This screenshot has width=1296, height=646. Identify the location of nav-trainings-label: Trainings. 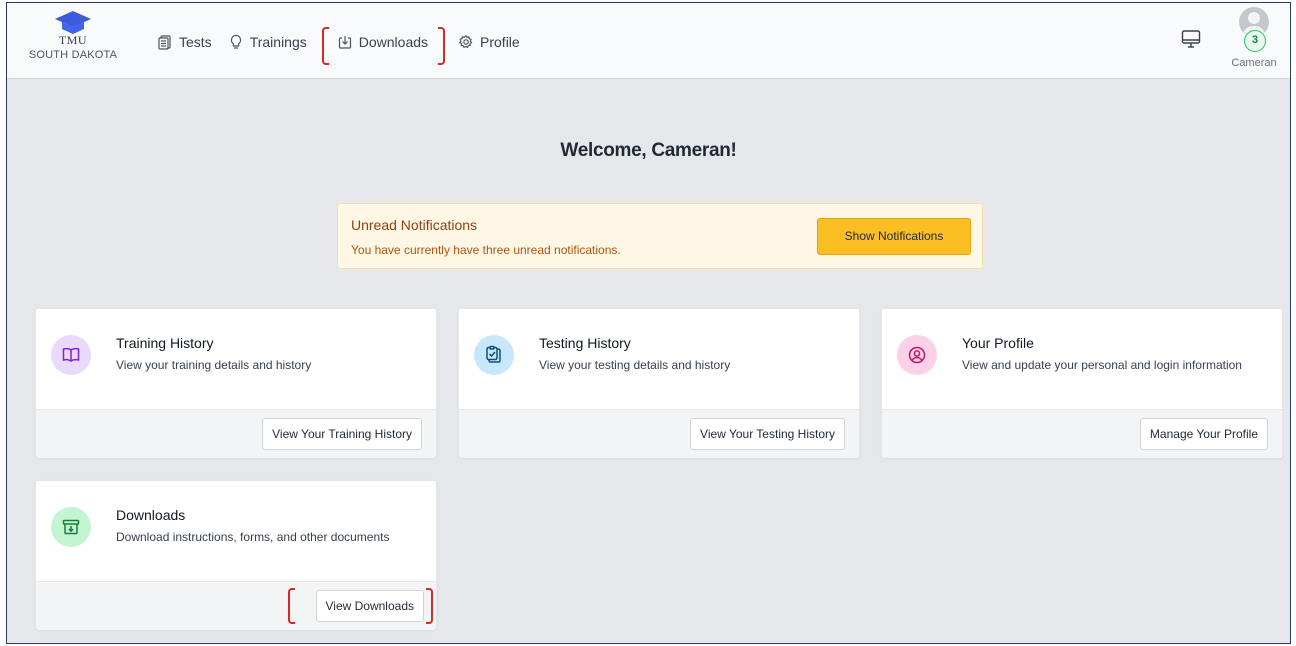
(278, 42).